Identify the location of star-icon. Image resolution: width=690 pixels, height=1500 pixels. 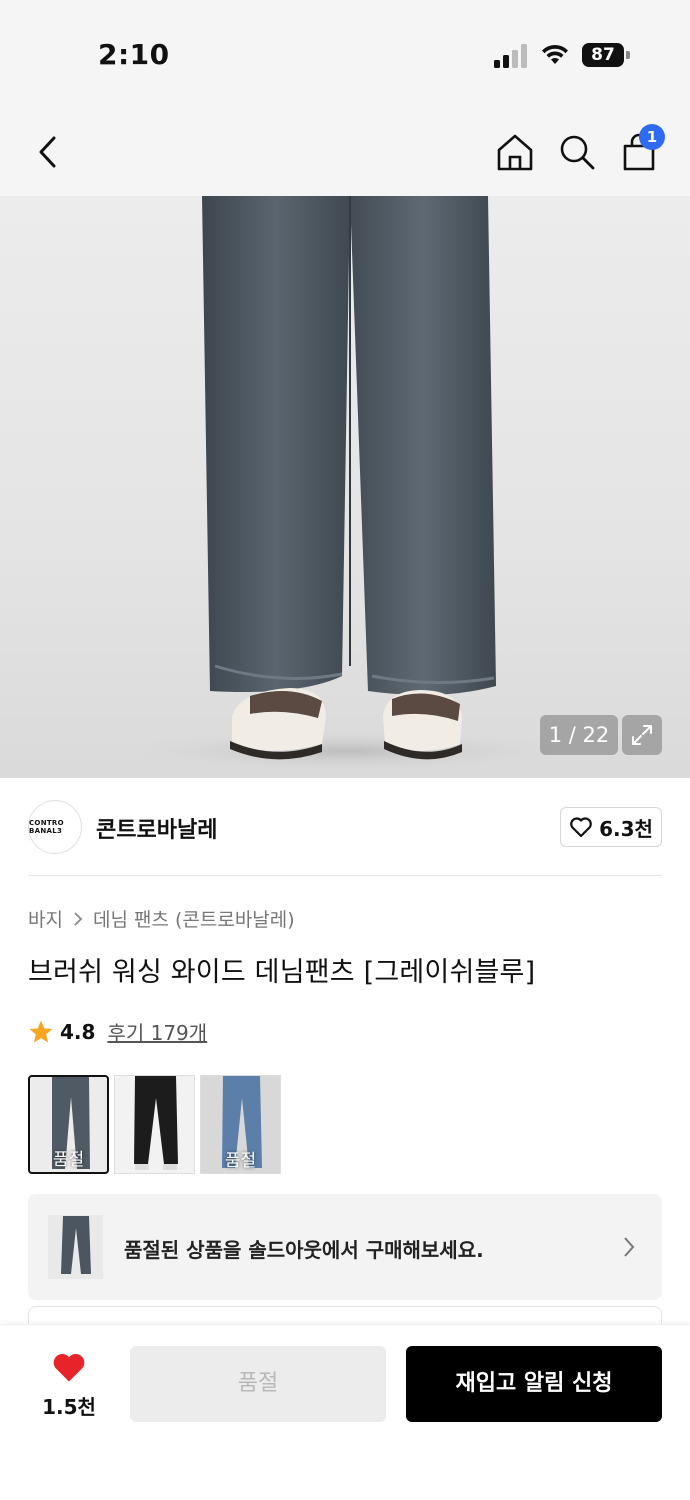
(41, 1031).